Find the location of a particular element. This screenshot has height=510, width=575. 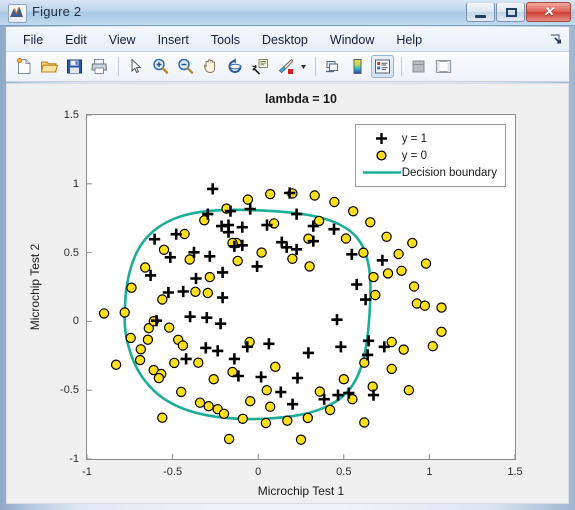

zoom-out-button is located at coordinates (185, 66).